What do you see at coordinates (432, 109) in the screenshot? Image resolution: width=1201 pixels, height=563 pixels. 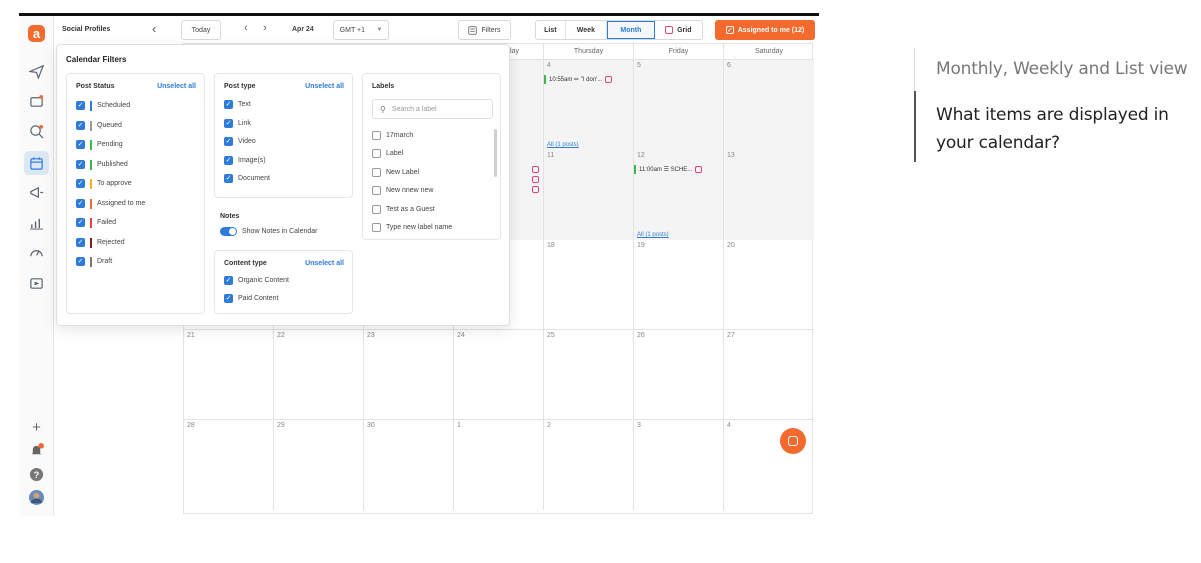 I see `label-search-input: ⚲ Search a label` at bounding box center [432, 109].